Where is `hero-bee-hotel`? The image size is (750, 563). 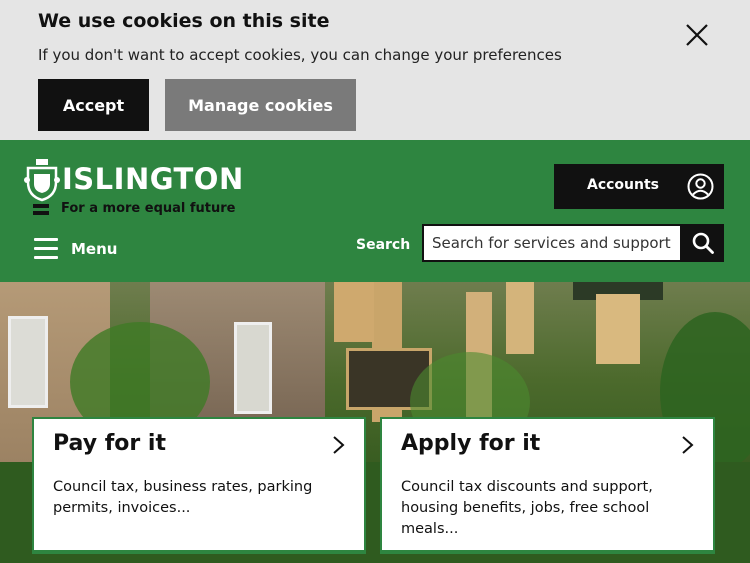 hero-bee-hotel is located at coordinates (618, 329).